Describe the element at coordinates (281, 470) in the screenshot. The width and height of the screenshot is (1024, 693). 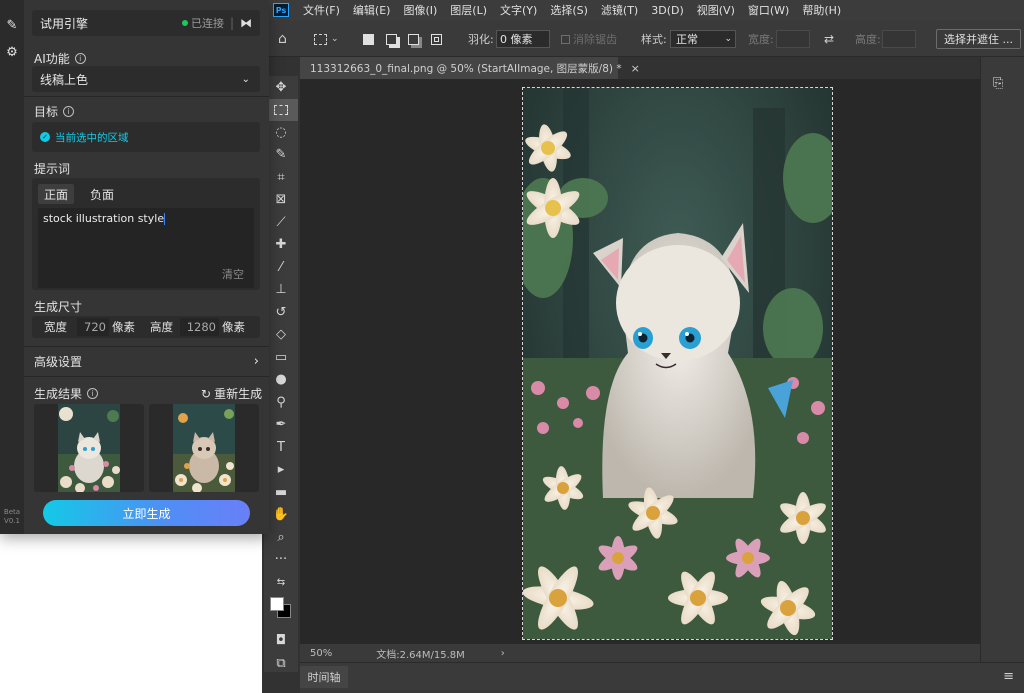
I see `path-select-tool-icon: ▸` at that location.